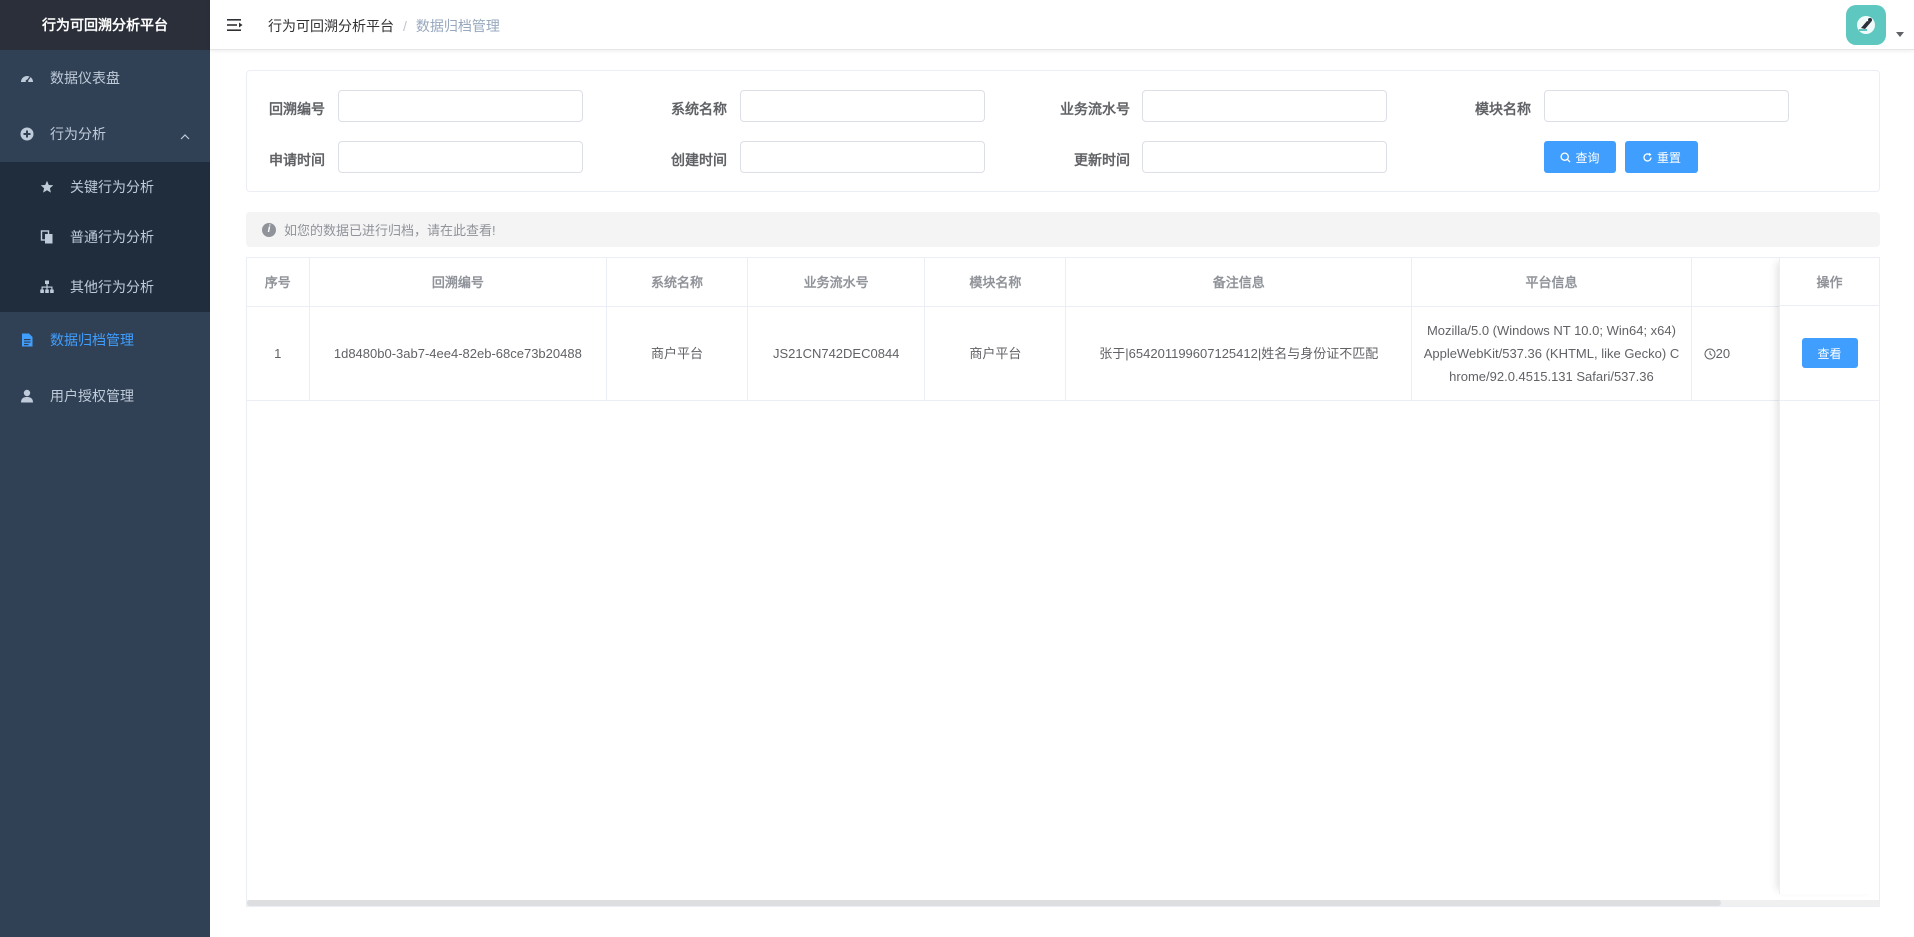  Describe the element at coordinates (460, 106) in the screenshot. I see `trace-id-input` at that location.